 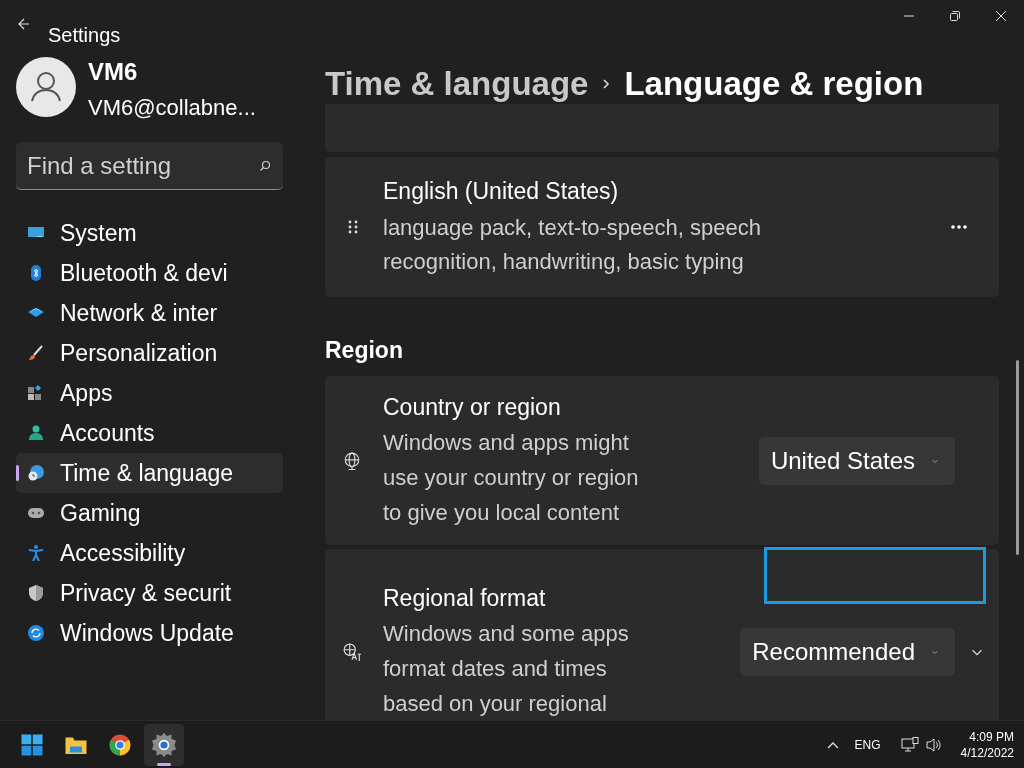 What do you see at coordinates (149, 553) in the screenshot?
I see `nav-item: Accessibility` at bounding box center [149, 553].